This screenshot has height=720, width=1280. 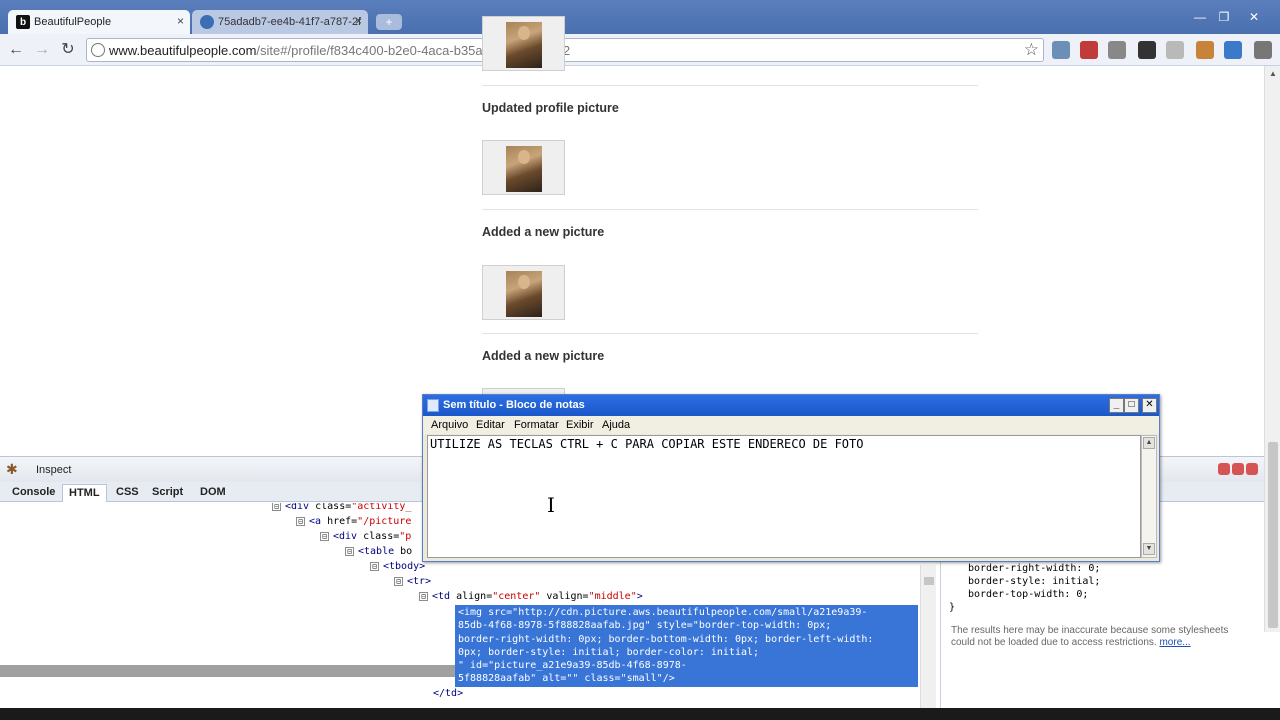 I want to click on td-close-tag: </td>, so click(x=448, y=694).